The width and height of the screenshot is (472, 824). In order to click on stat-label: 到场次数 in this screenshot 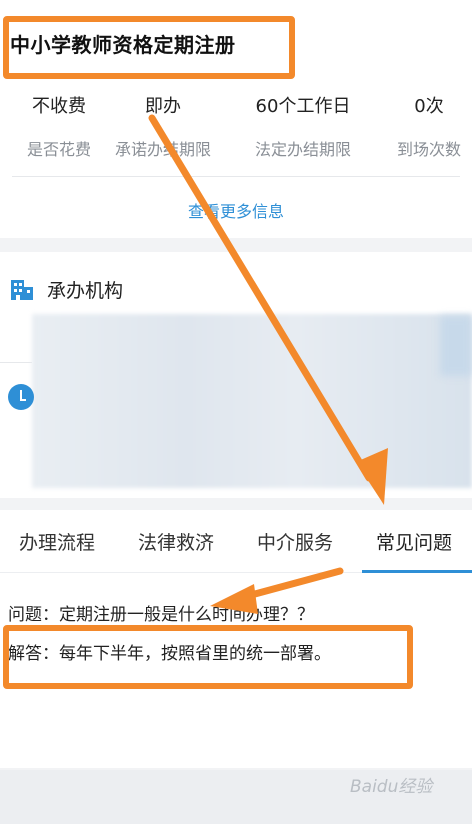, I will do `click(428, 149)`.